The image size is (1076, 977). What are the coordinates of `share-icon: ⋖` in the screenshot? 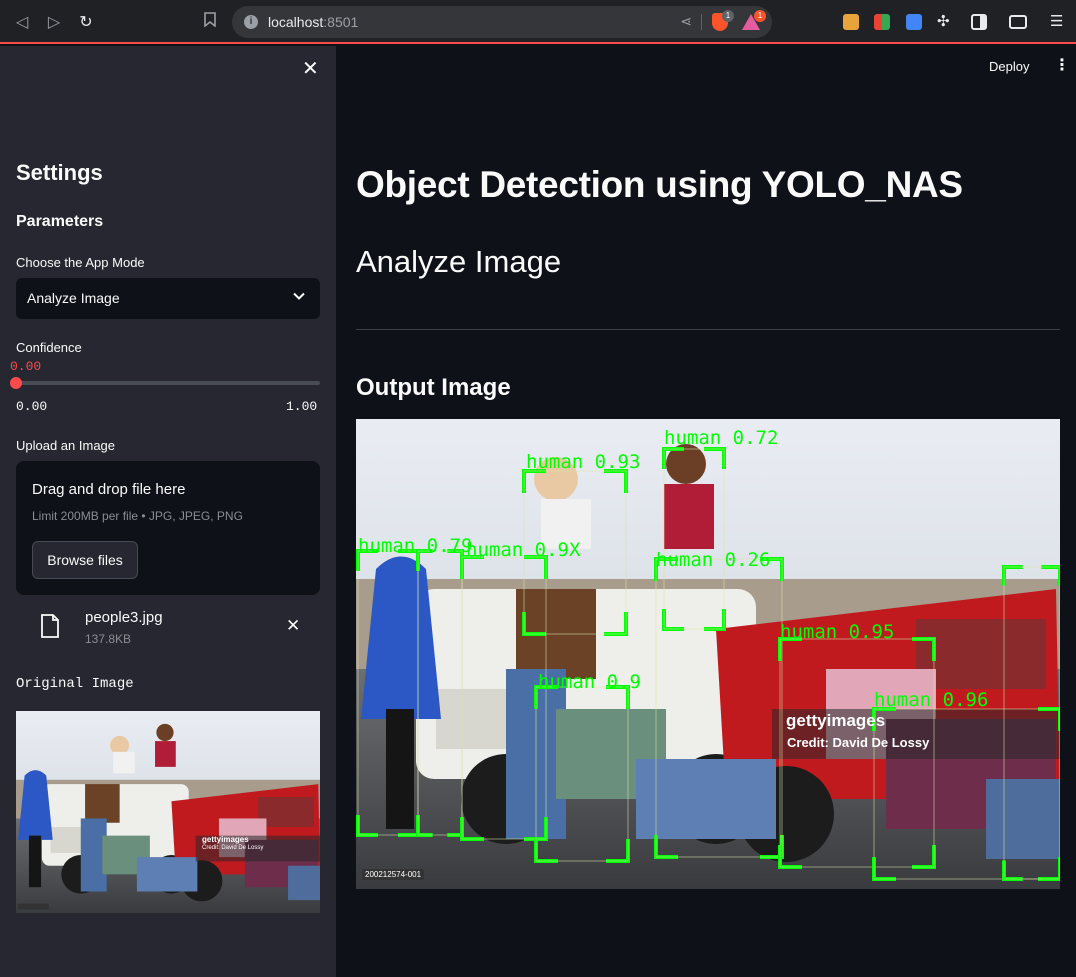 It's located at (686, 21).